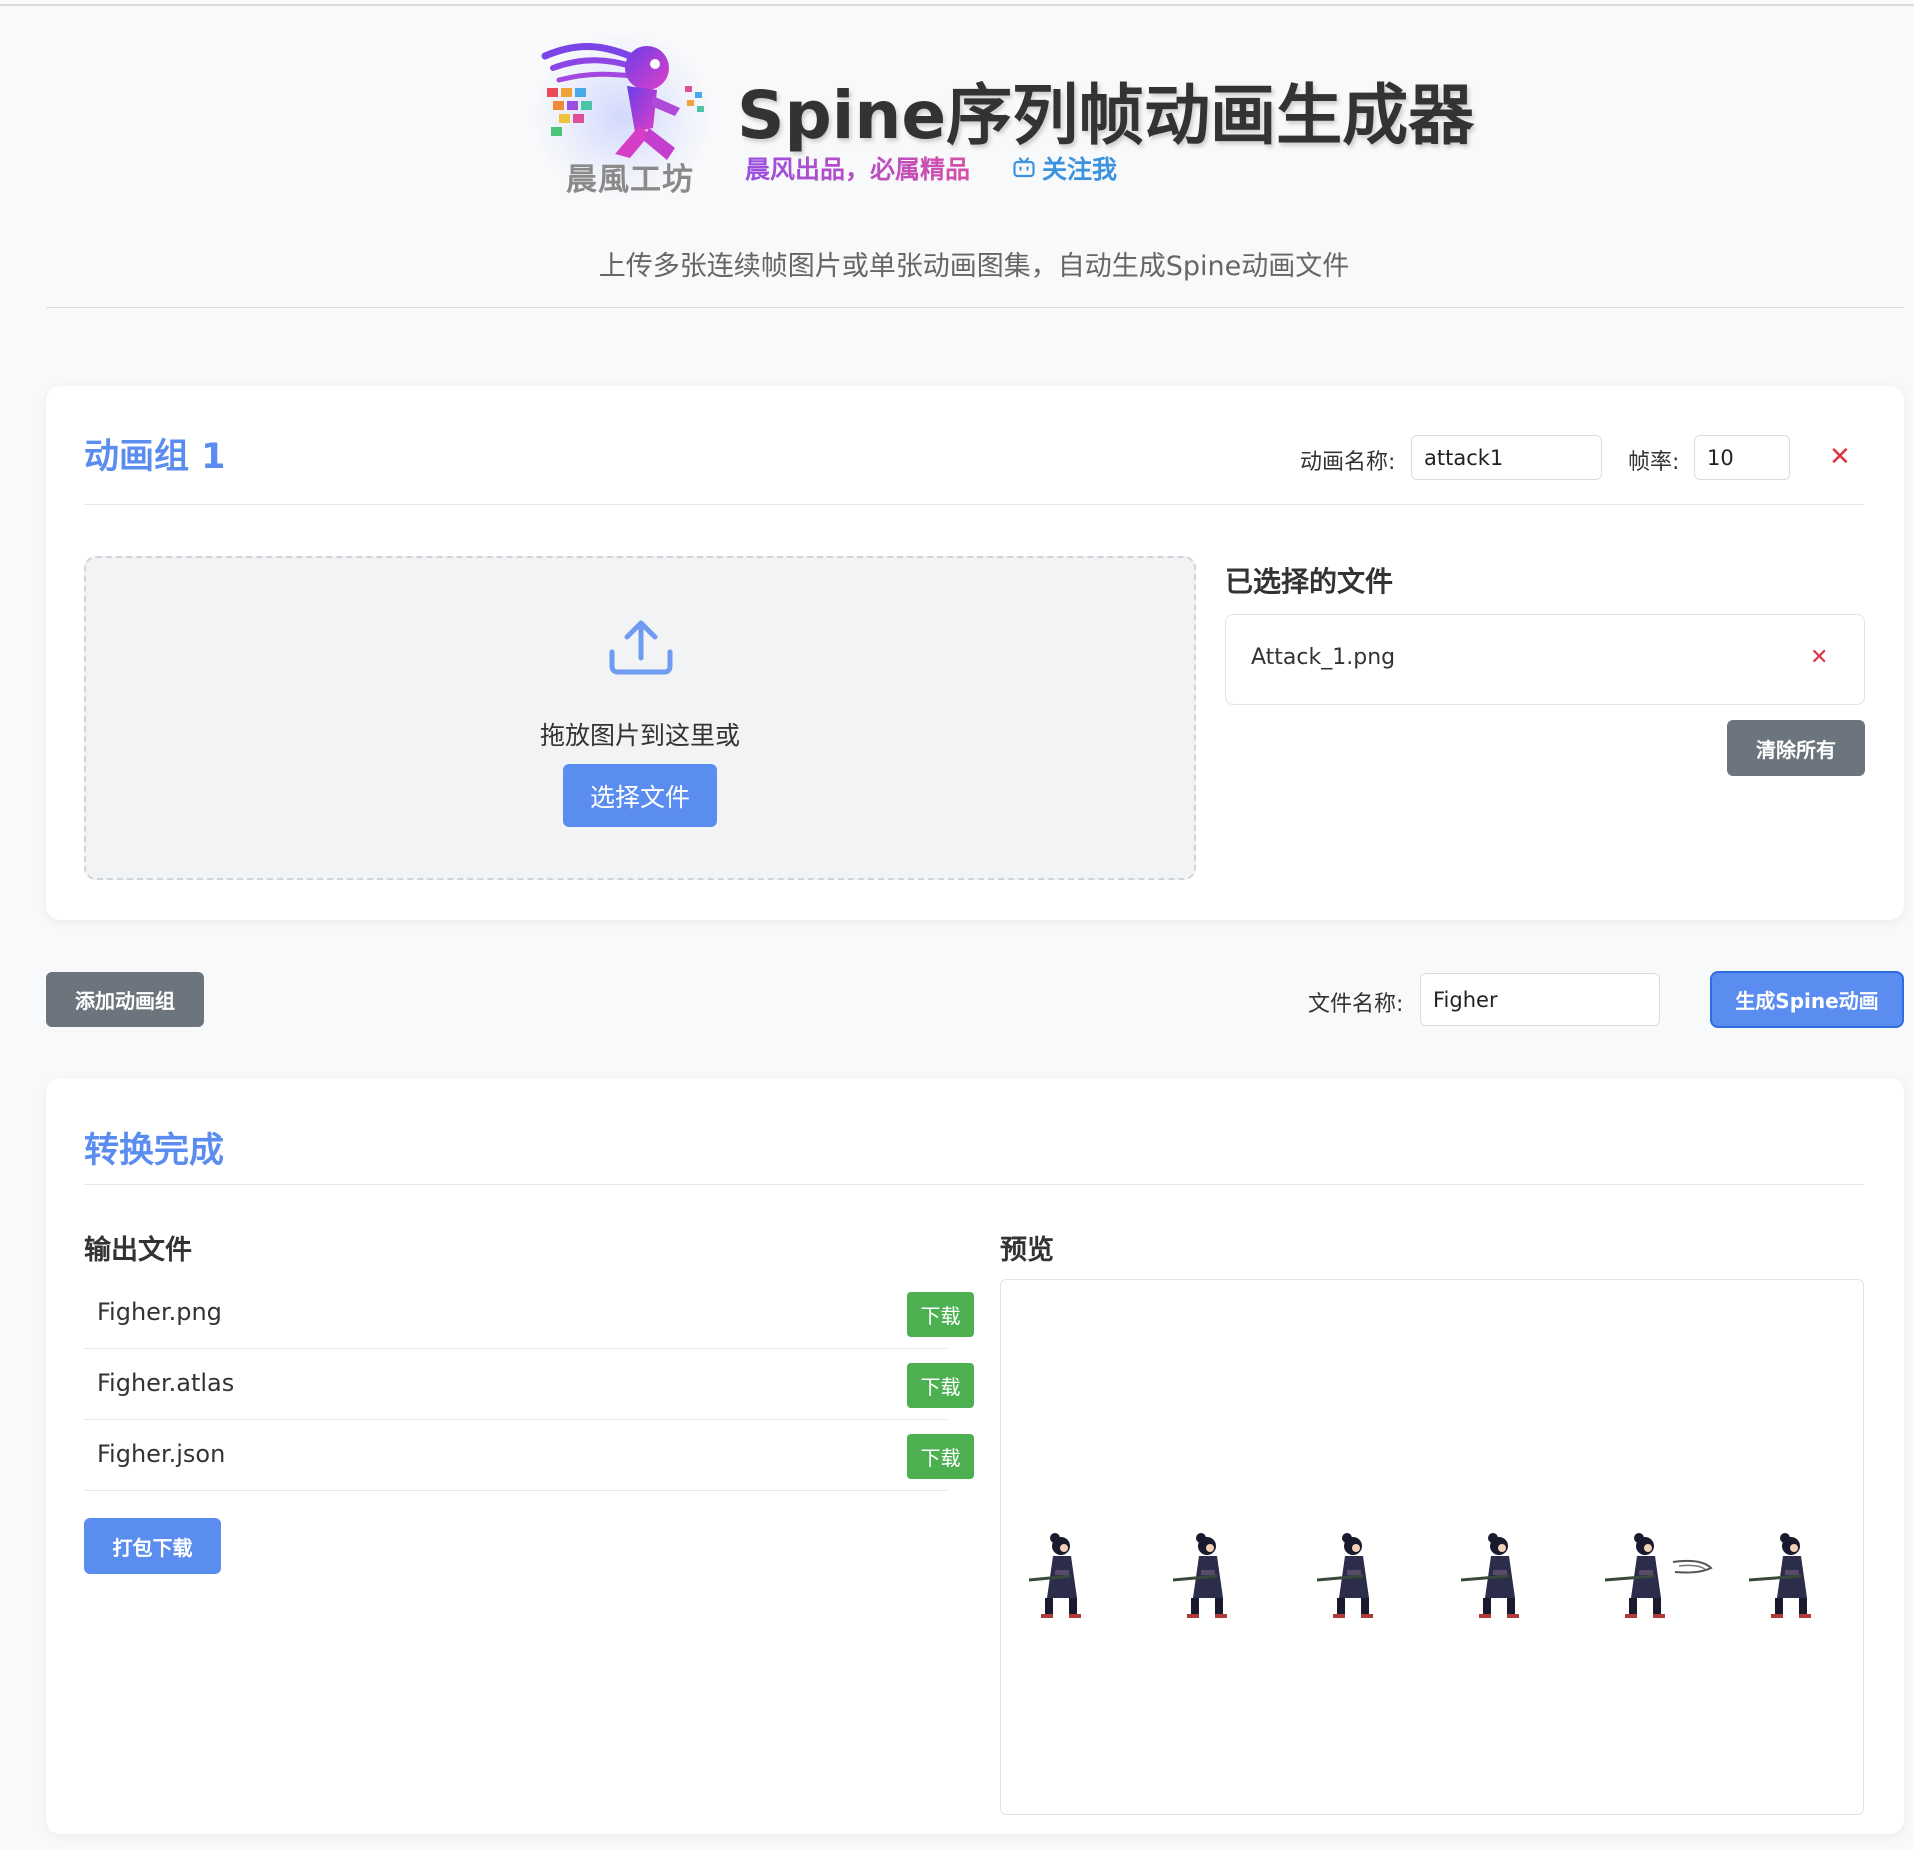 The width and height of the screenshot is (1914, 1850). Describe the element at coordinates (1807, 999) in the screenshot. I see `generate-spine-button: 生成Spine动画` at that location.